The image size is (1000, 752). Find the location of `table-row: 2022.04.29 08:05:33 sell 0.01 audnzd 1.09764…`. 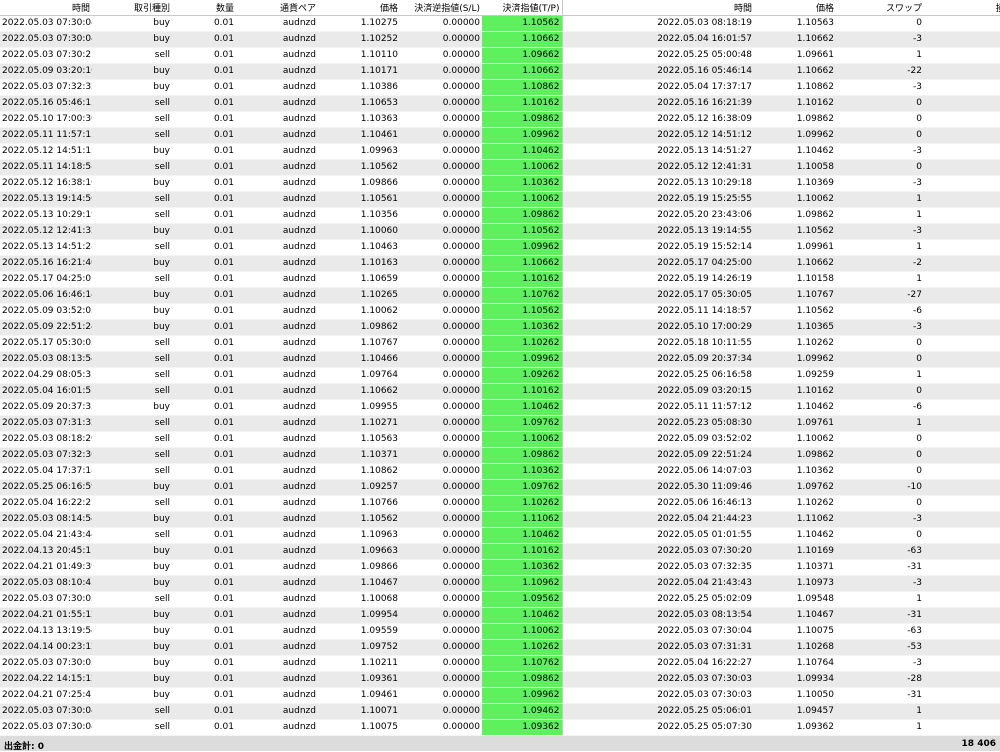

table-row: 2022.04.29 08:05:33 sell 0.01 audnzd 1.09764… is located at coordinates (500, 375).